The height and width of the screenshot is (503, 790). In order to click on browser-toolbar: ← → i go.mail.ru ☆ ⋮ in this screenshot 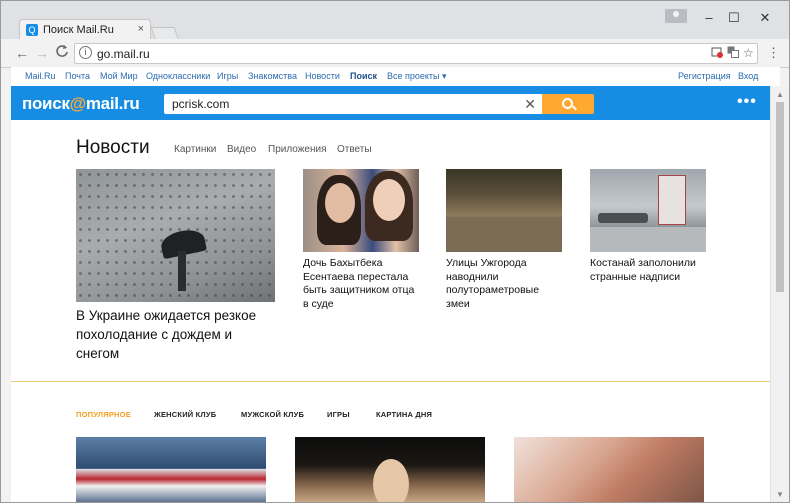, I will do `click(395, 53)`.